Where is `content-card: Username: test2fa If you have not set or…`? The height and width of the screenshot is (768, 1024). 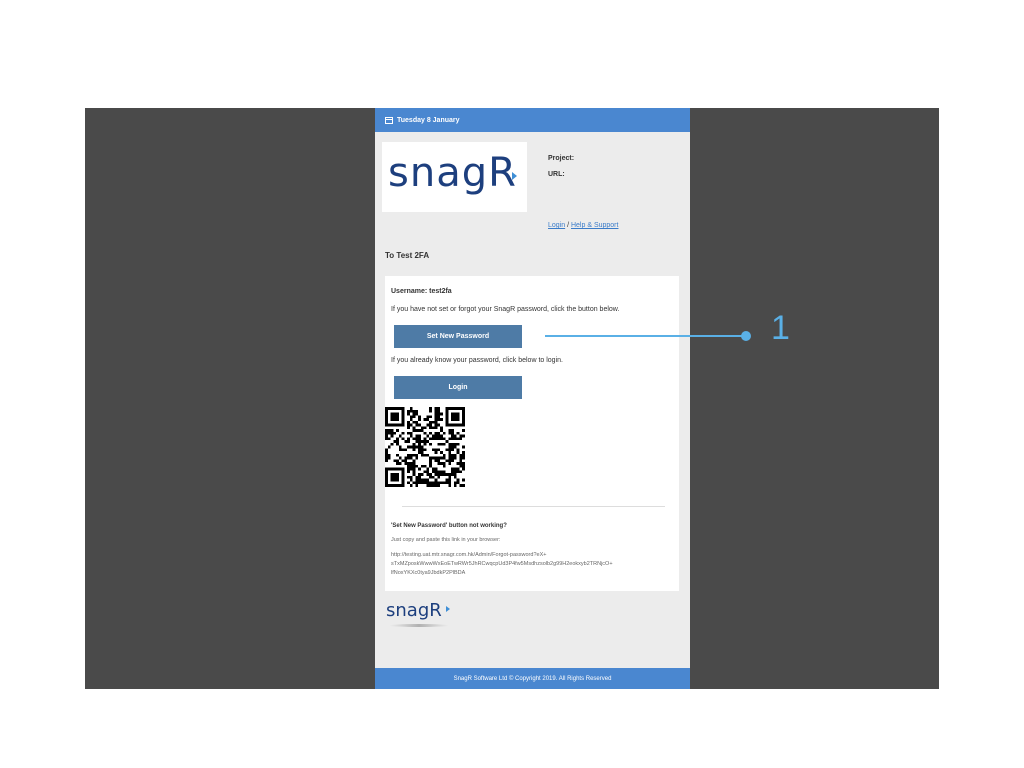
content-card: Username: test2fa If you have not set or… is located at coordinates (532, 433).